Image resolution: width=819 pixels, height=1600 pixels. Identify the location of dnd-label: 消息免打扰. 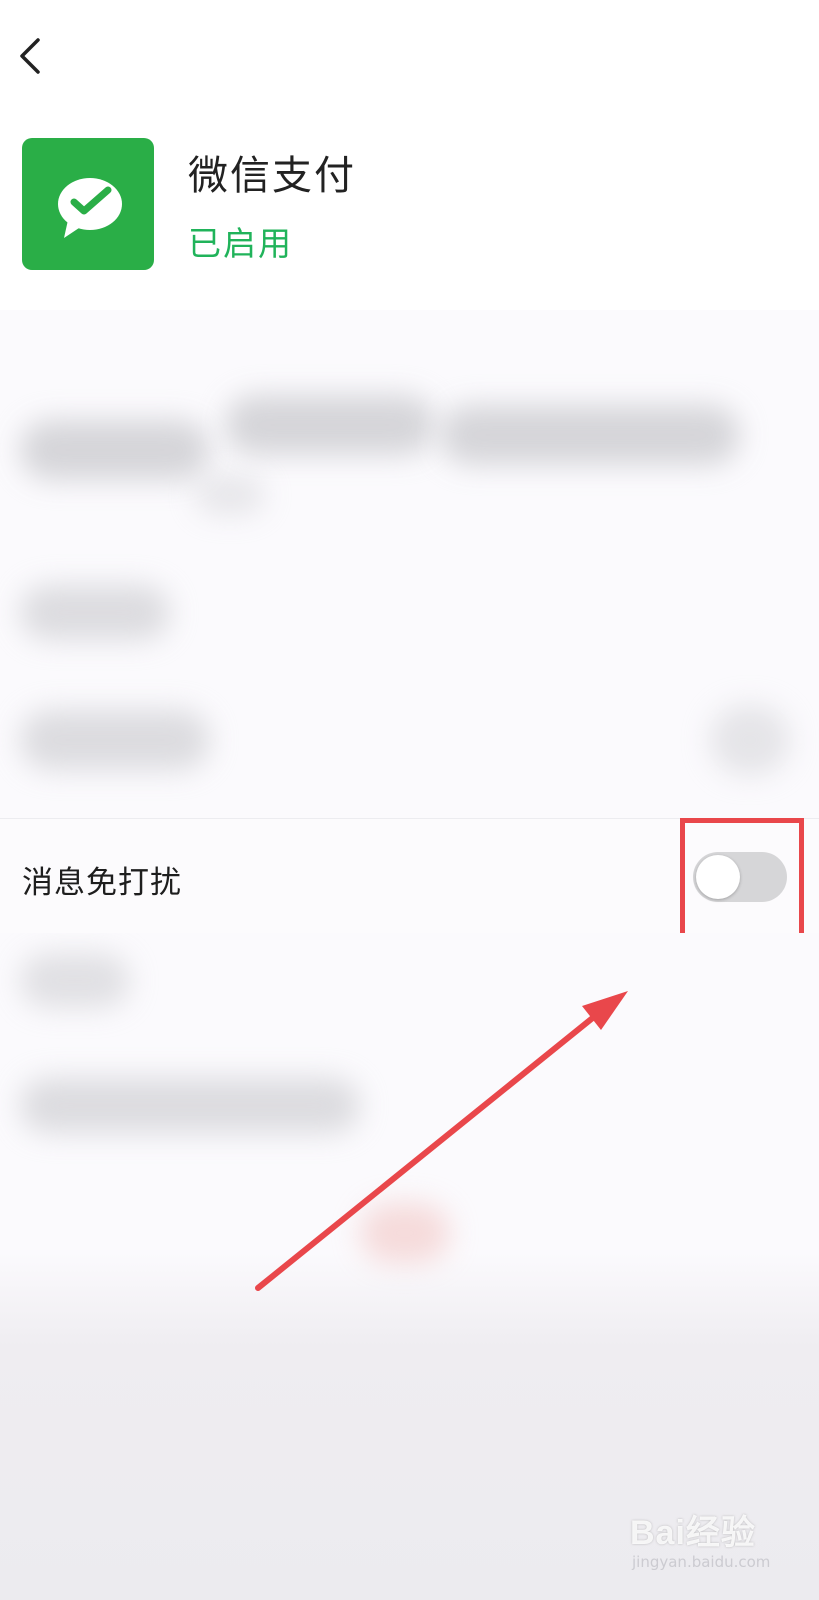
(102, 883).